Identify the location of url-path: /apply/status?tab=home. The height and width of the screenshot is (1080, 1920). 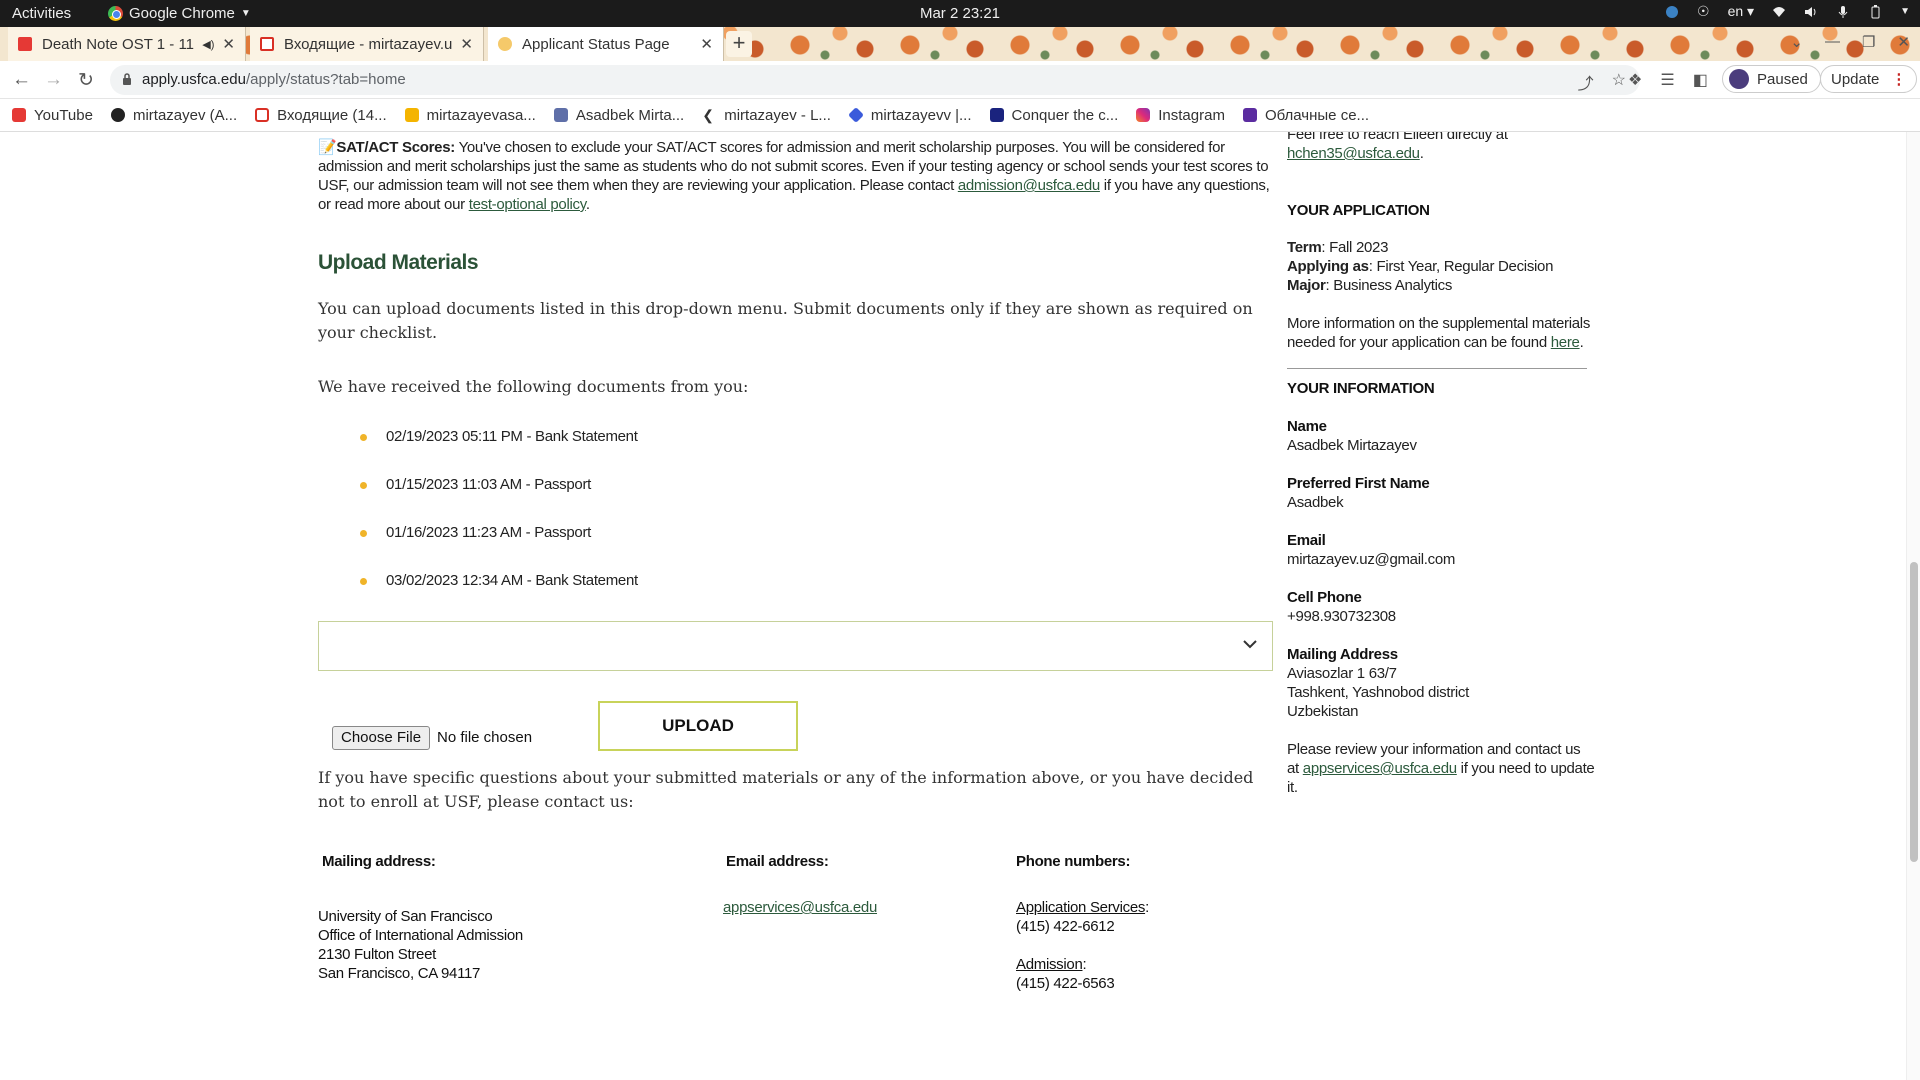
(325, 79).